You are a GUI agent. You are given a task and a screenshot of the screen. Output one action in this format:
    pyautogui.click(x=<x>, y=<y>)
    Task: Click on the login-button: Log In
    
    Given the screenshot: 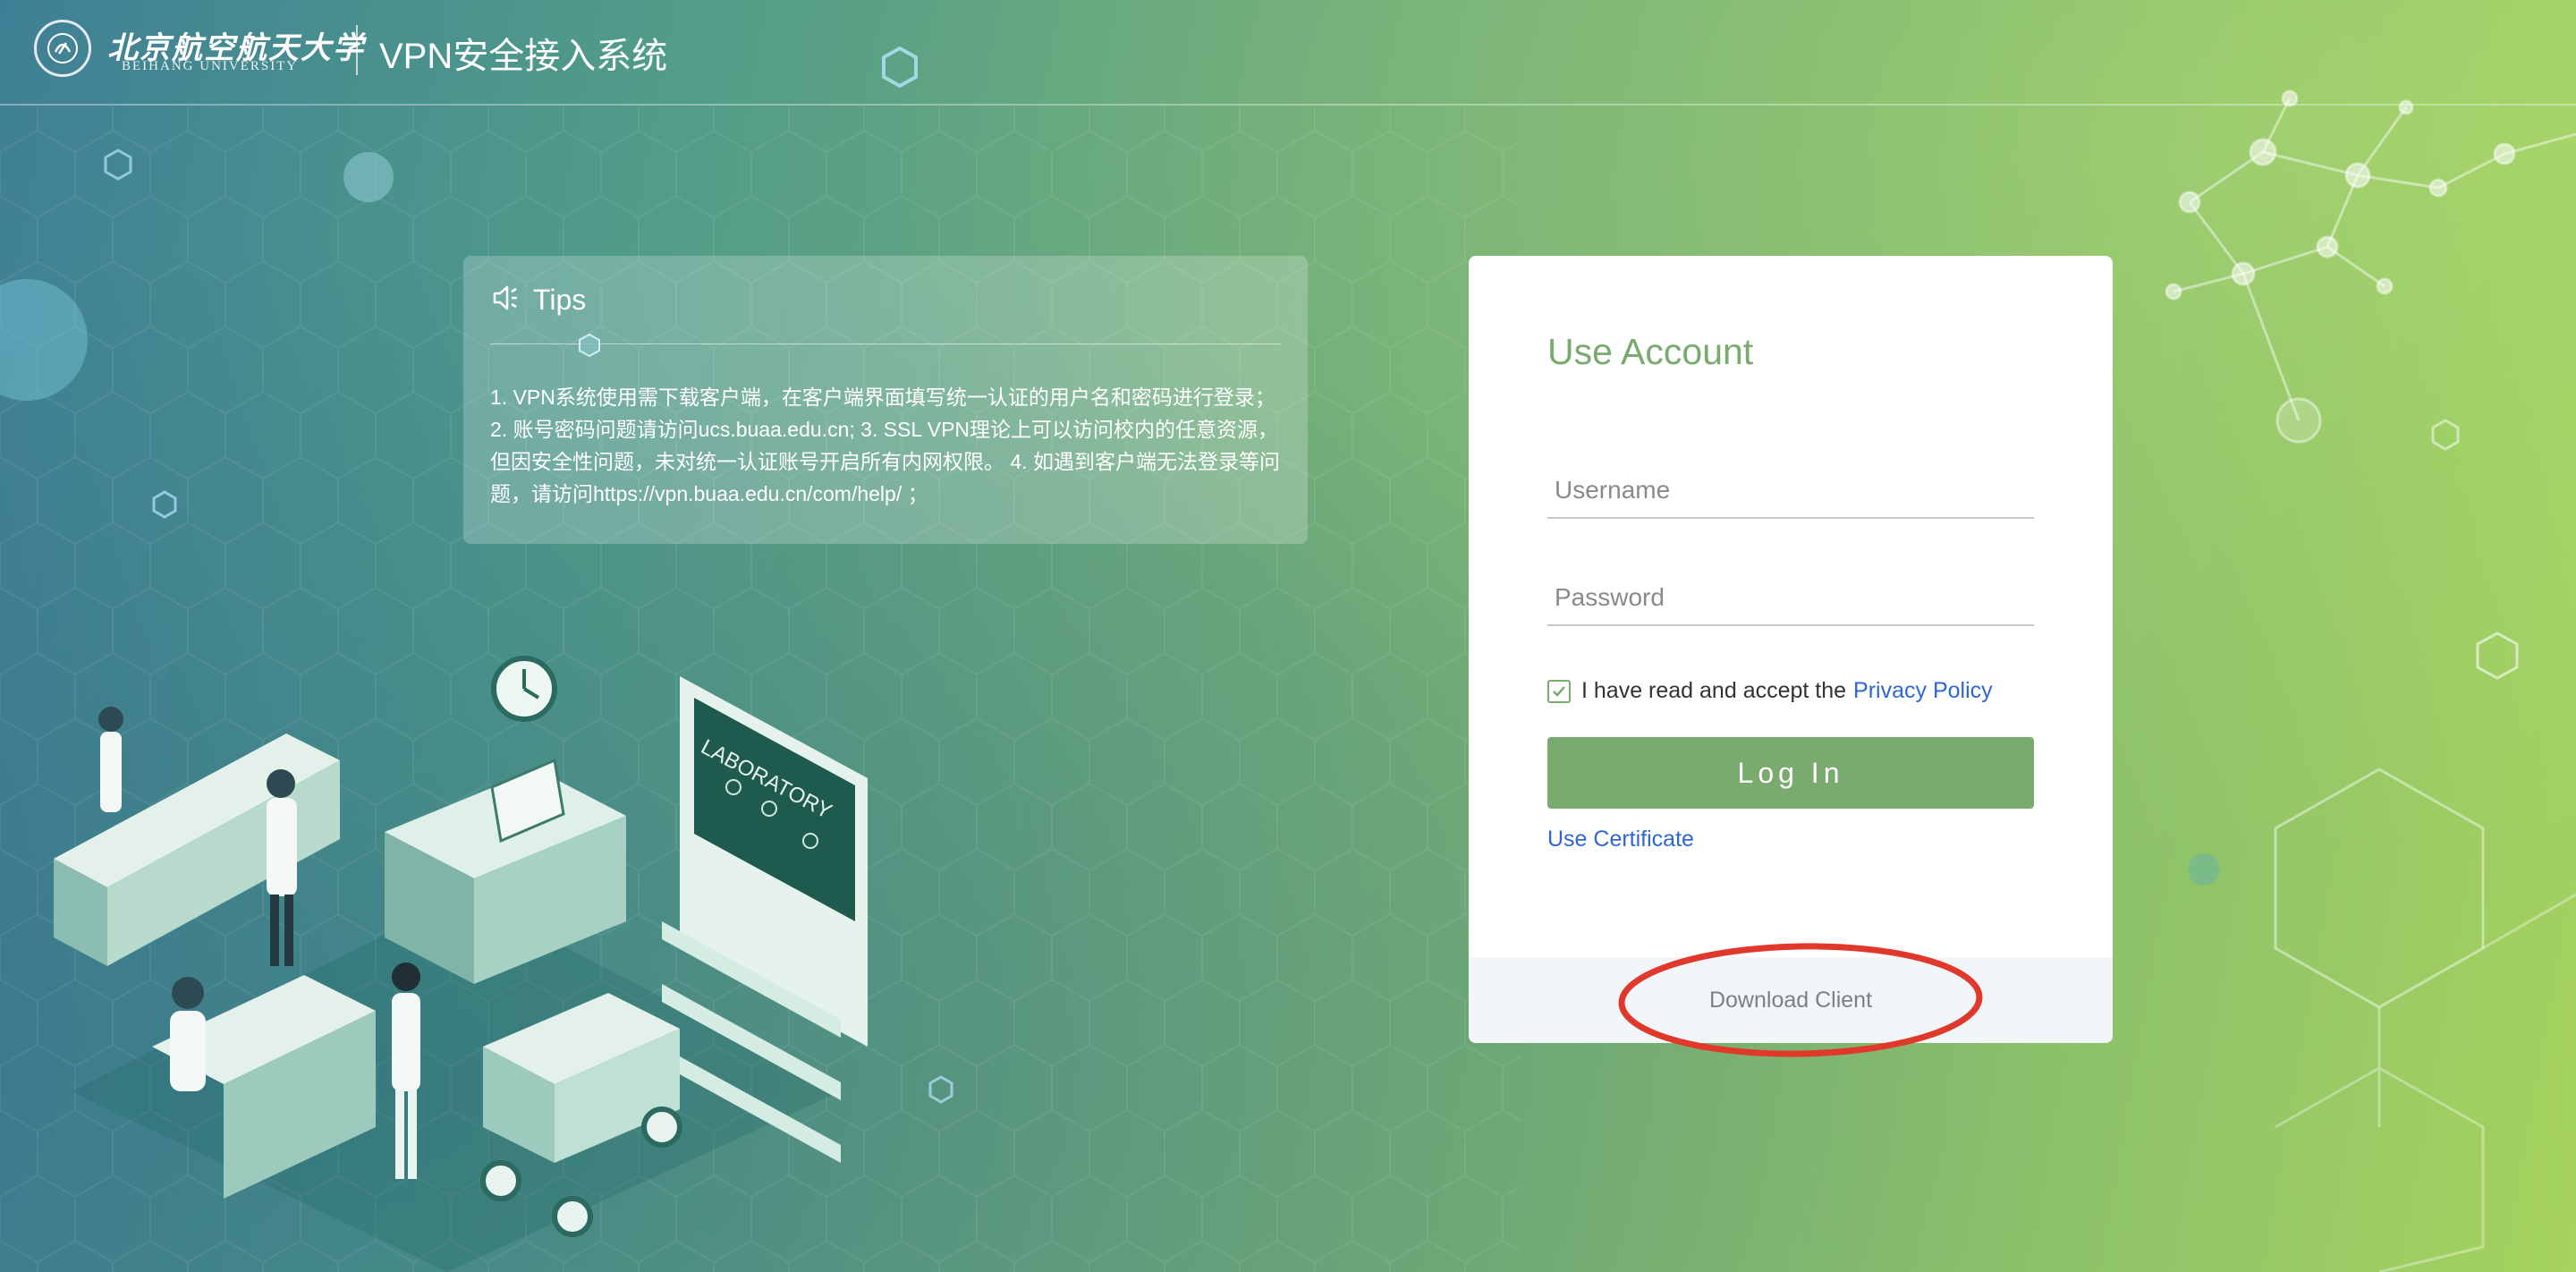 What is the action you would take?
    pyautogui.click(x=1790, y=773)
    